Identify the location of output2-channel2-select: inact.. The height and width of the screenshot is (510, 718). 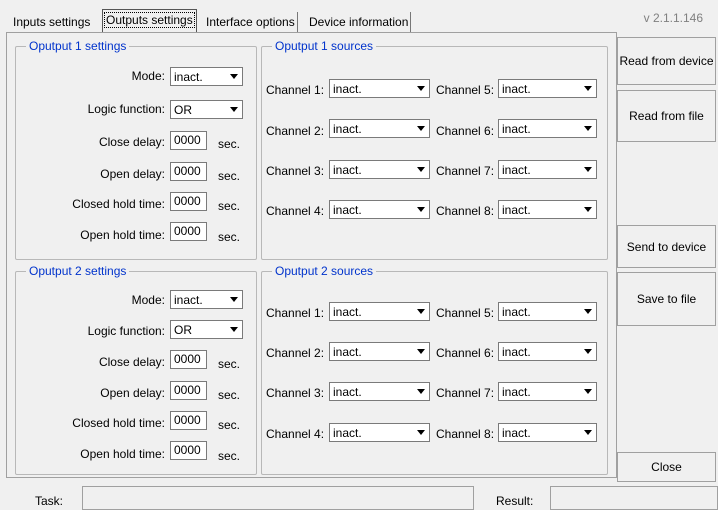
(379, 351).